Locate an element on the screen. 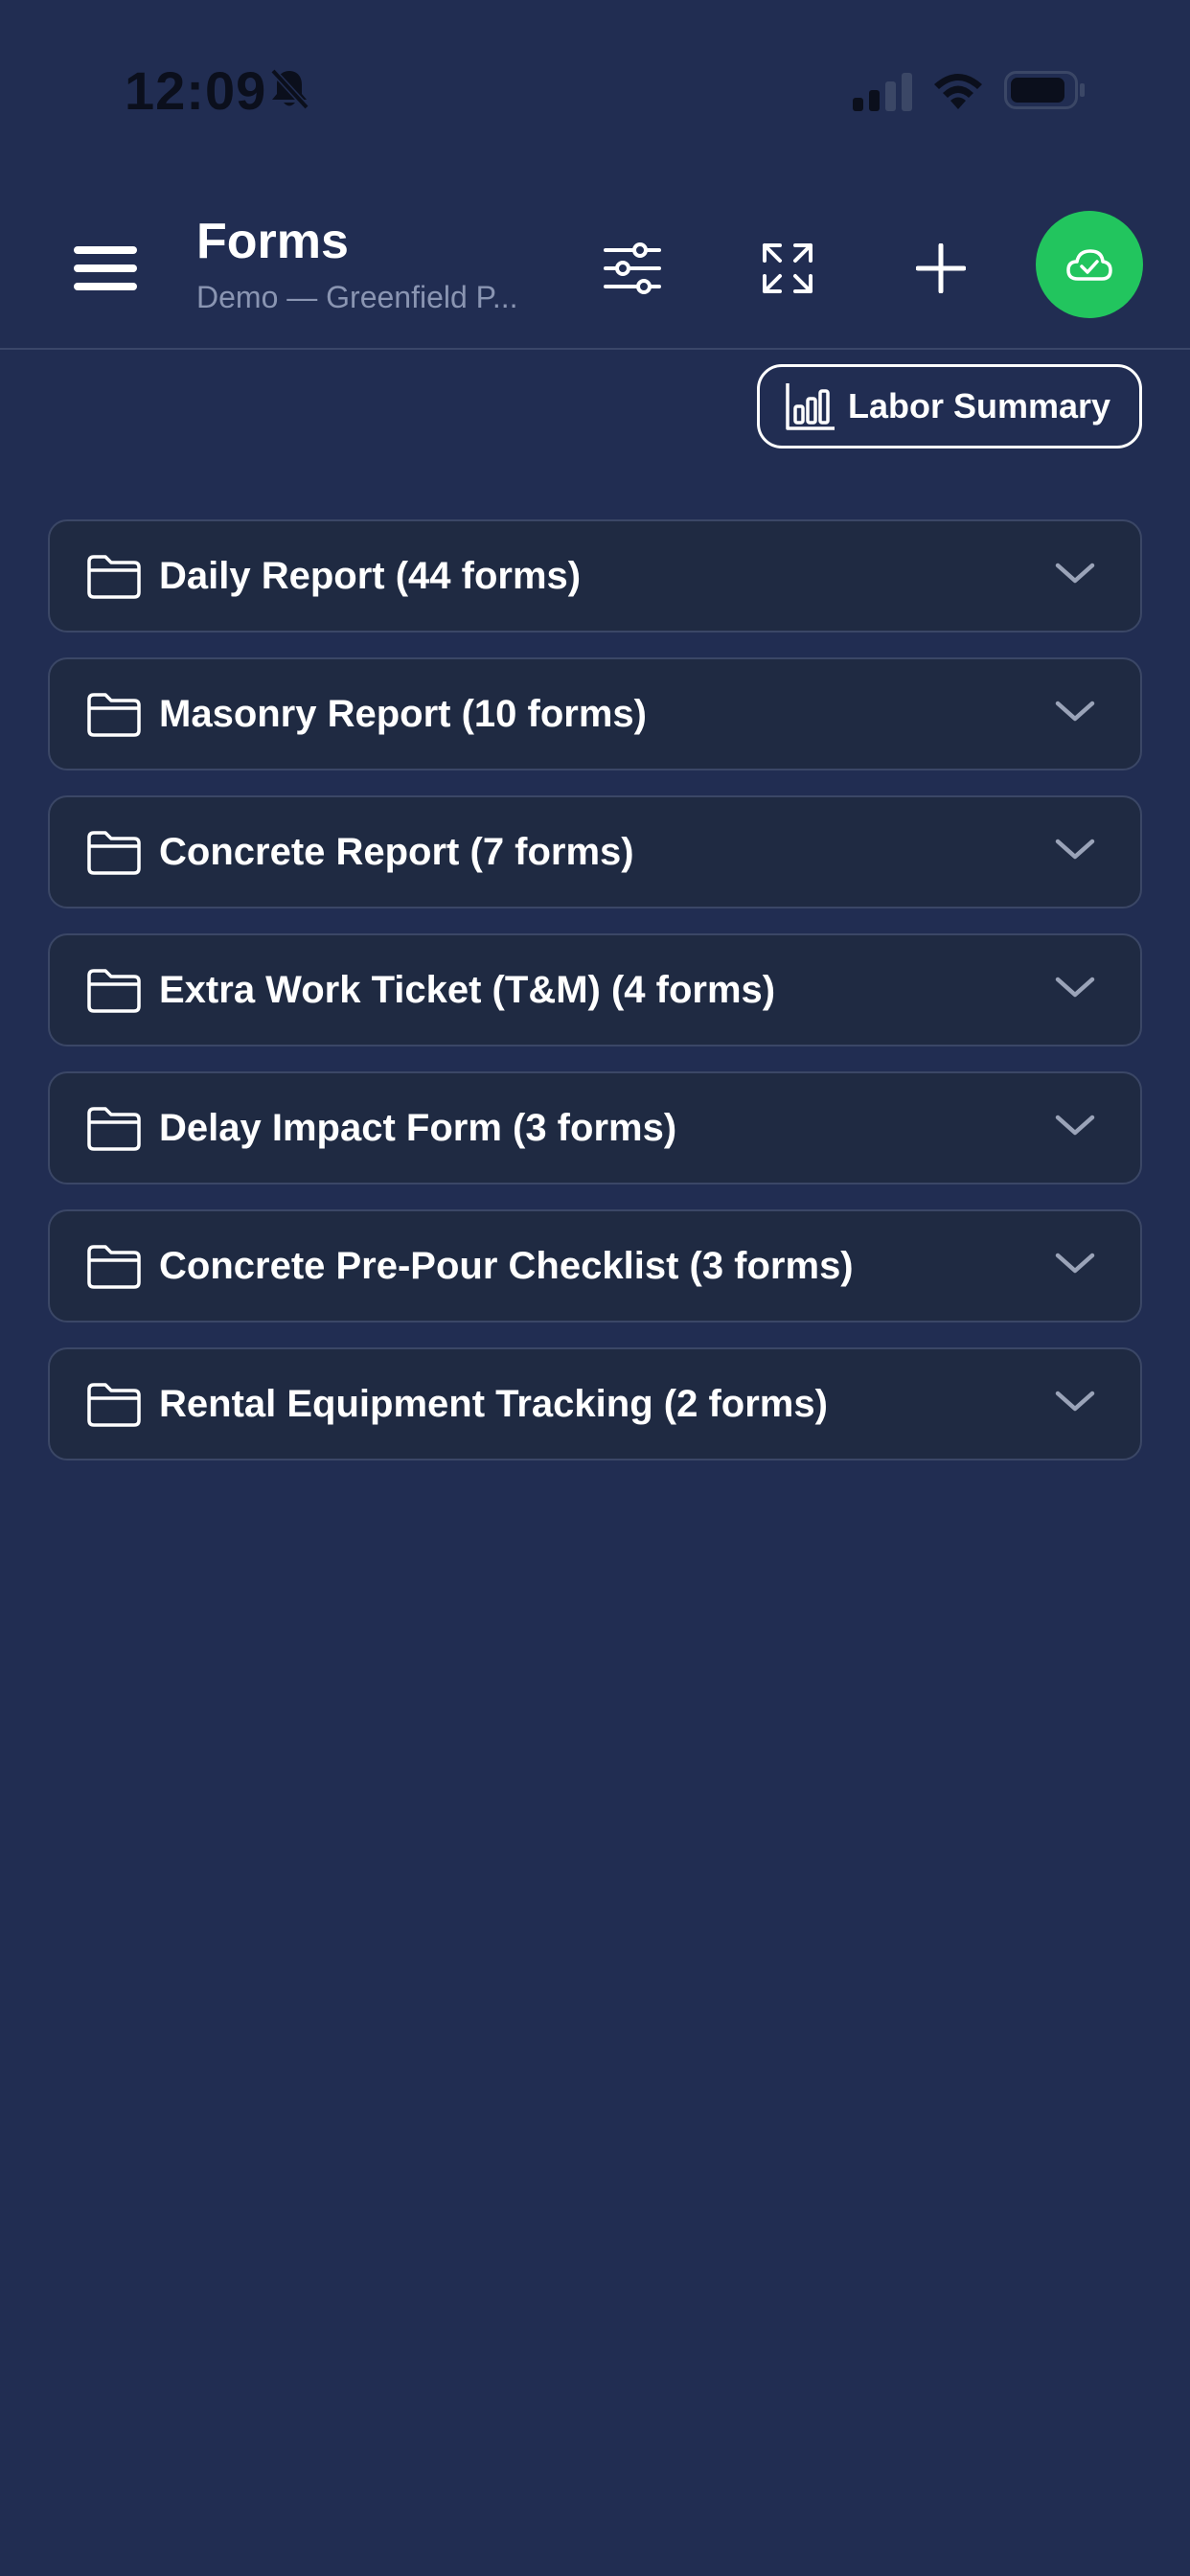  hamburger-icon is located at coordinates (105, 268).